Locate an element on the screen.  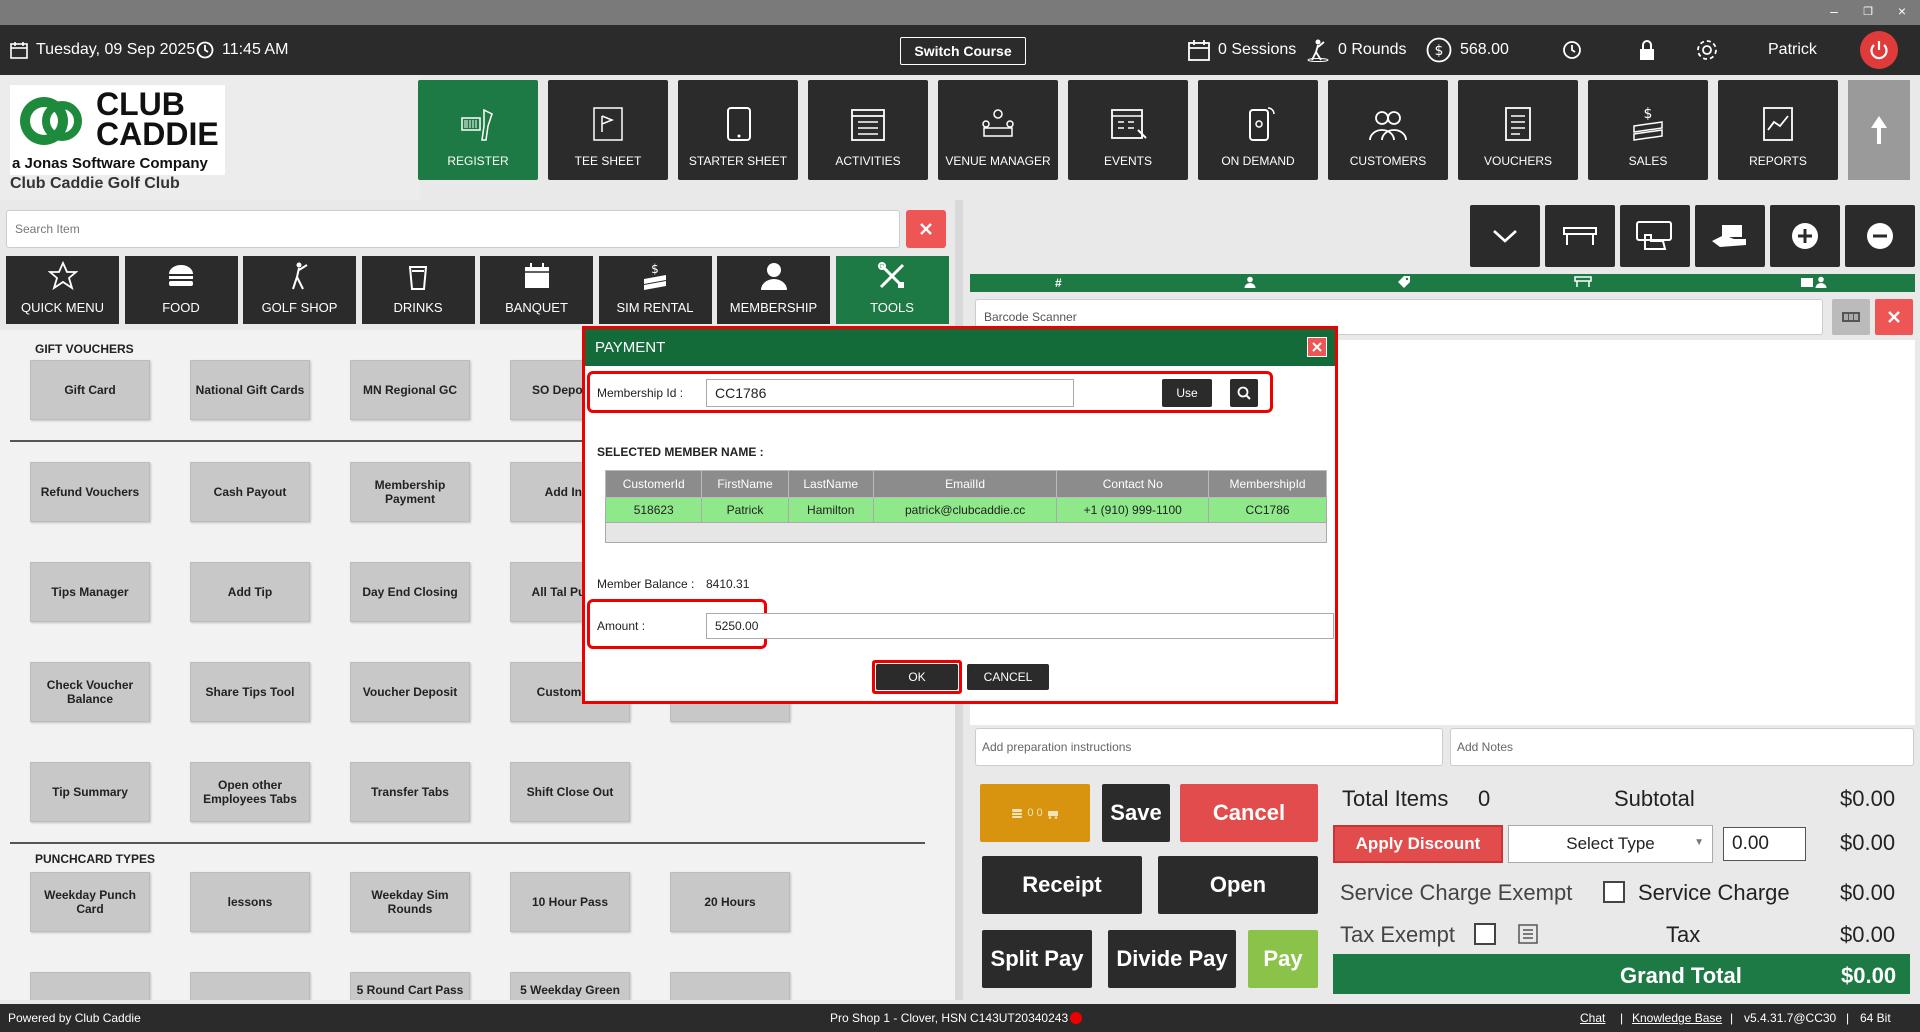
close-dialog-button is located at coordinates (1317, 347).